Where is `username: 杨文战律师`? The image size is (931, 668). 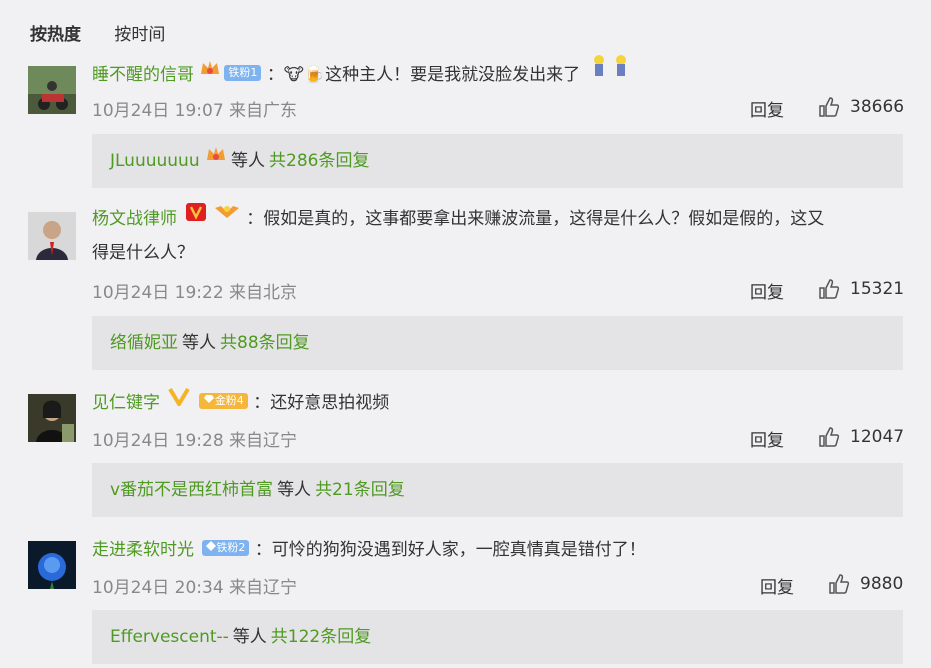
username: 杨文战律师 is located at coordinates (134, 219).